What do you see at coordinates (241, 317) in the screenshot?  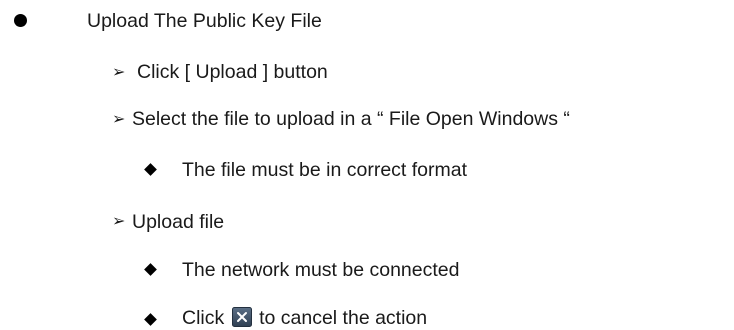 I see `close-icon` at bounding box center [241, 317].